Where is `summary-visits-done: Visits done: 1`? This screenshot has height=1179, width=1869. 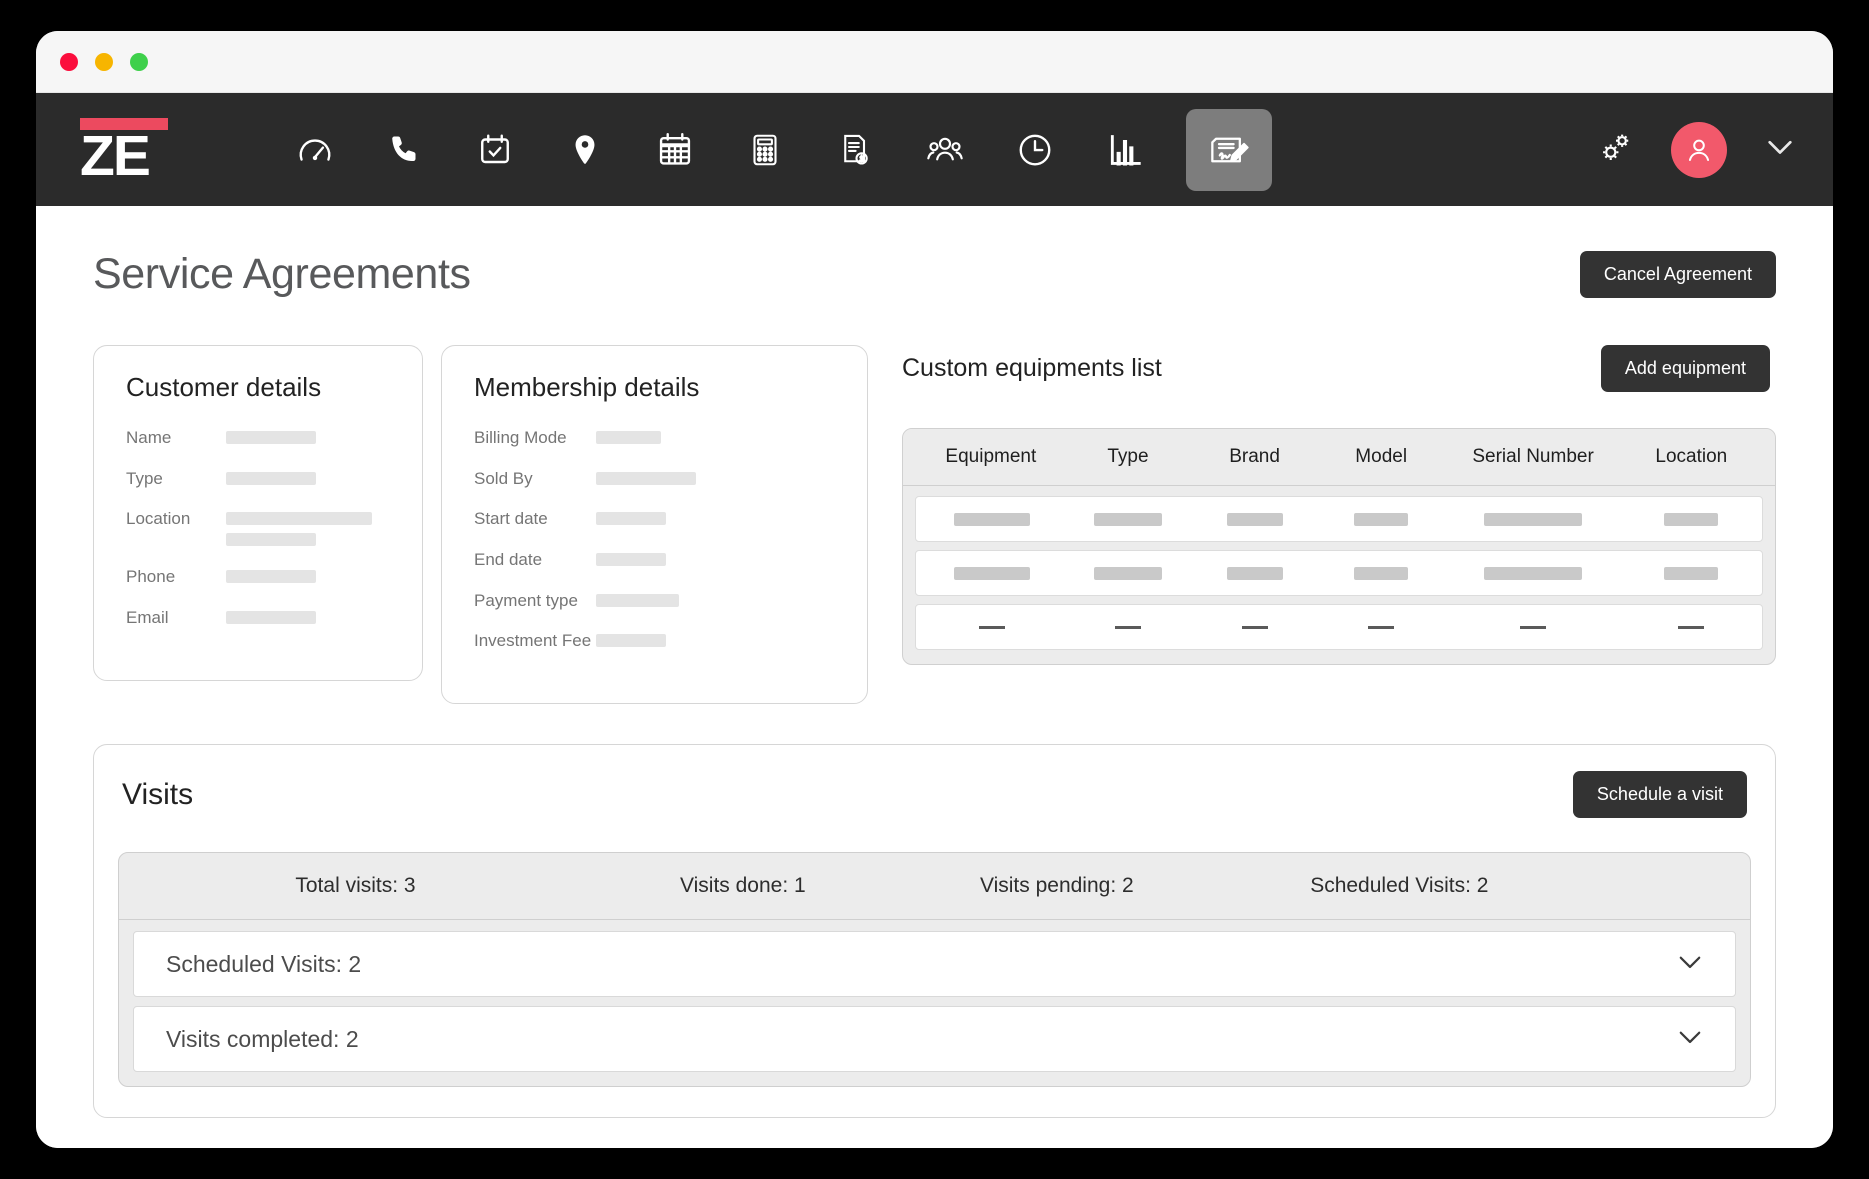
summary-visits-done: Visits done: 1 is located at coordinates (743, 886).